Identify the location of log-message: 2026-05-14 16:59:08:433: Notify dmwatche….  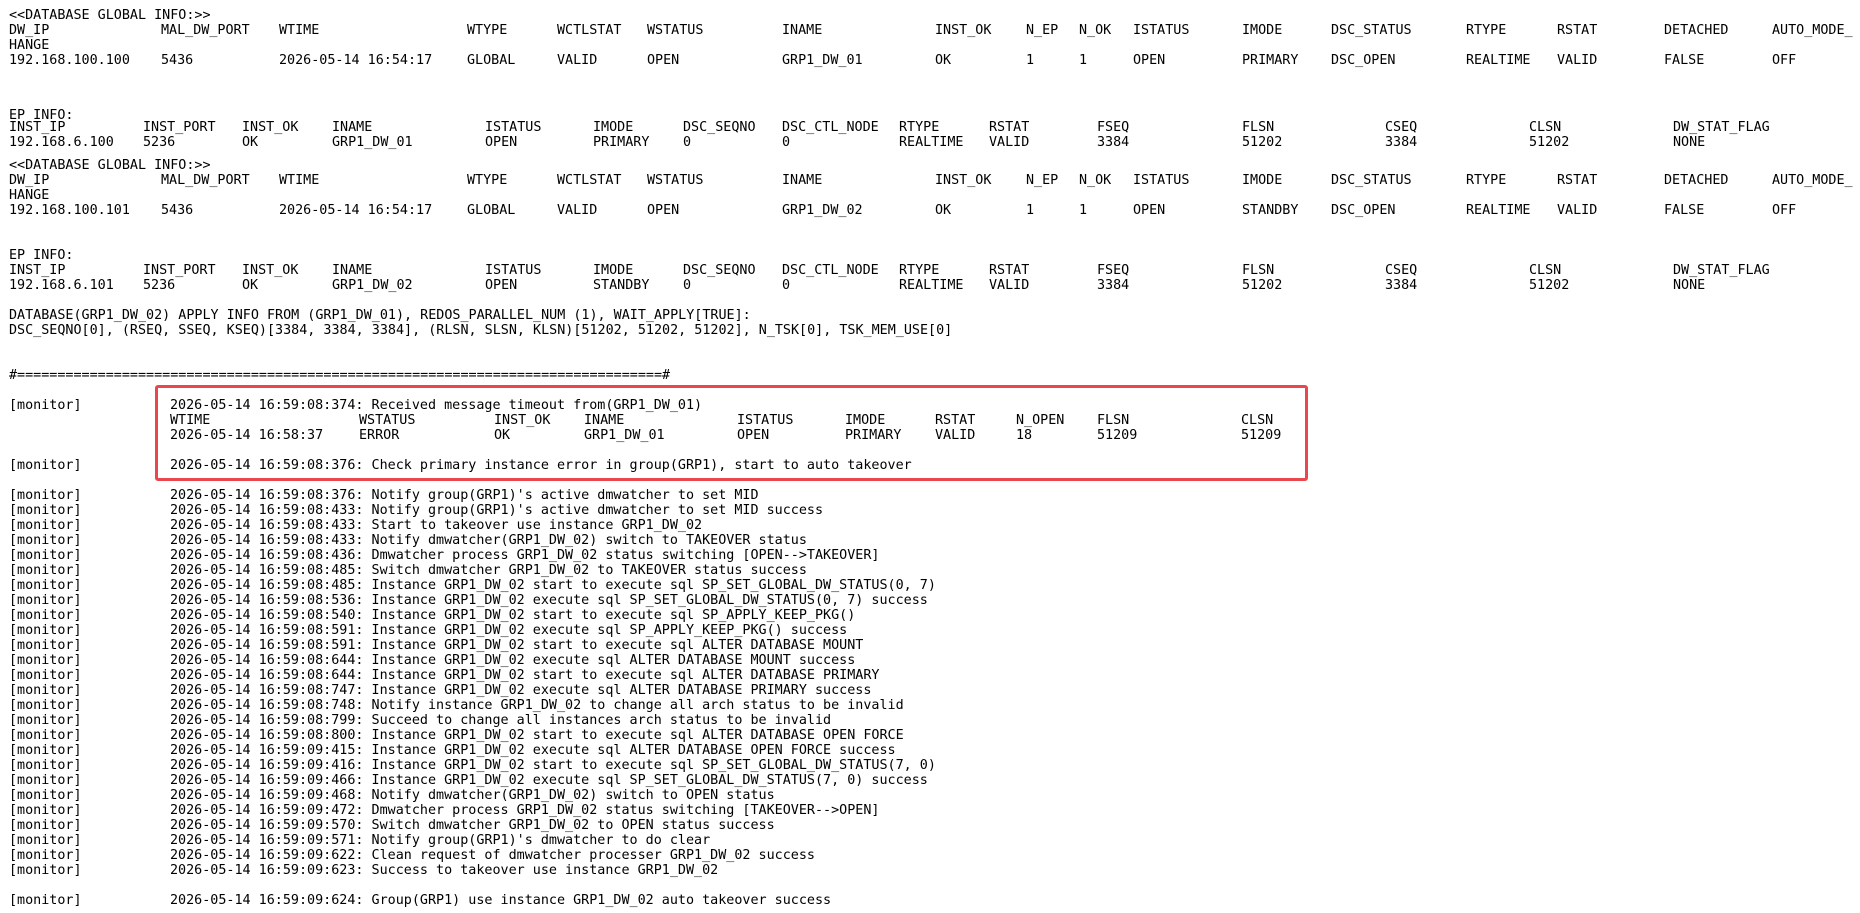
(488, 540).